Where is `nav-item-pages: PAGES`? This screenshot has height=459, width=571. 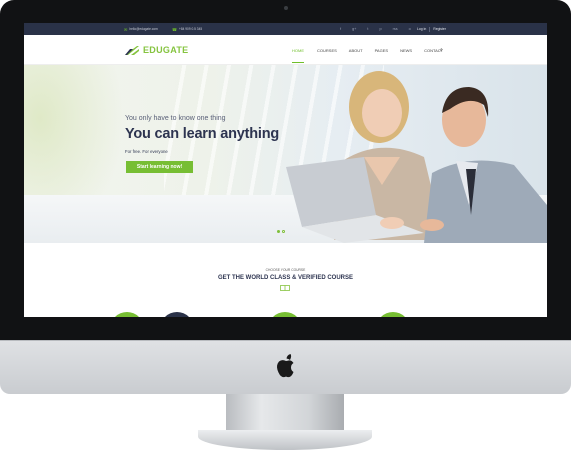
nav-item-pages: PAGES is located at coordinates (382, 50).